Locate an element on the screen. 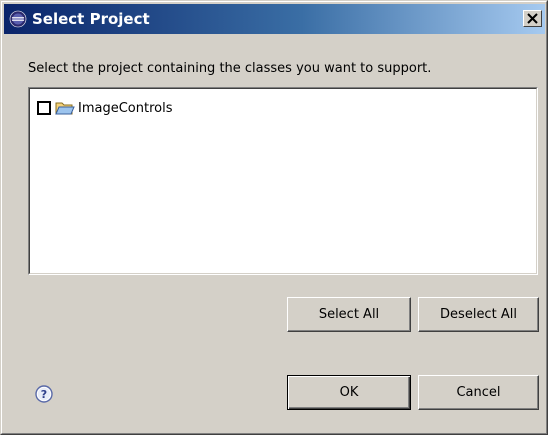  select-all-button: Select All is located at coordinates (349, 314).